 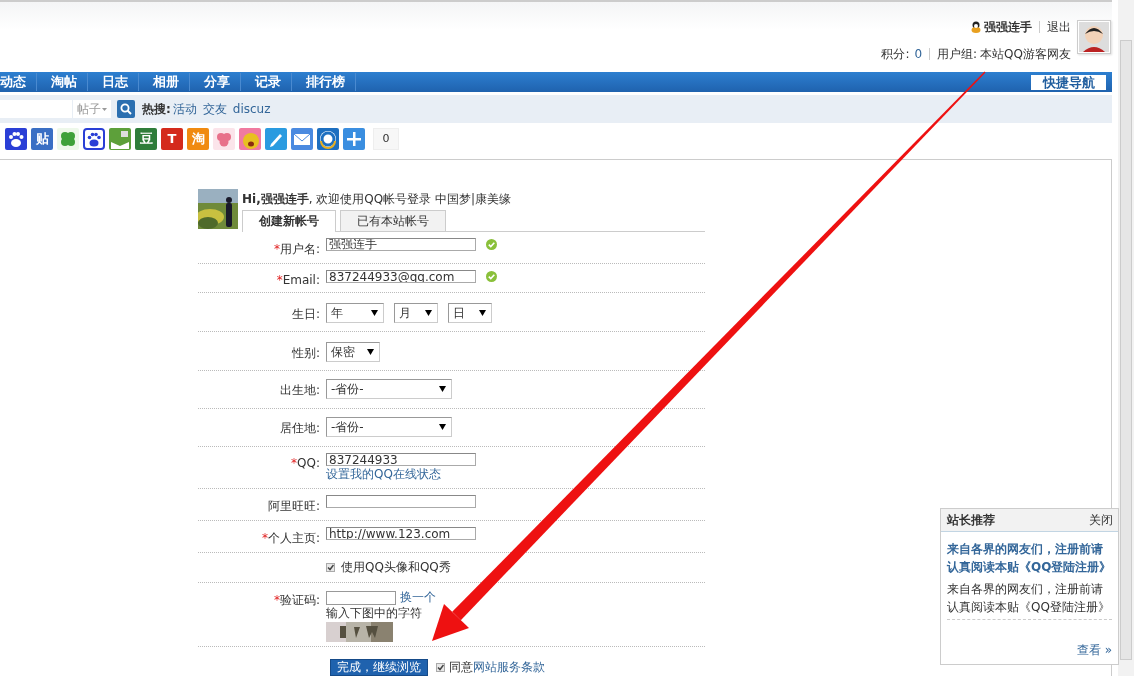 I want to click on cartoon-face-icon, so click(x=250, y=138).